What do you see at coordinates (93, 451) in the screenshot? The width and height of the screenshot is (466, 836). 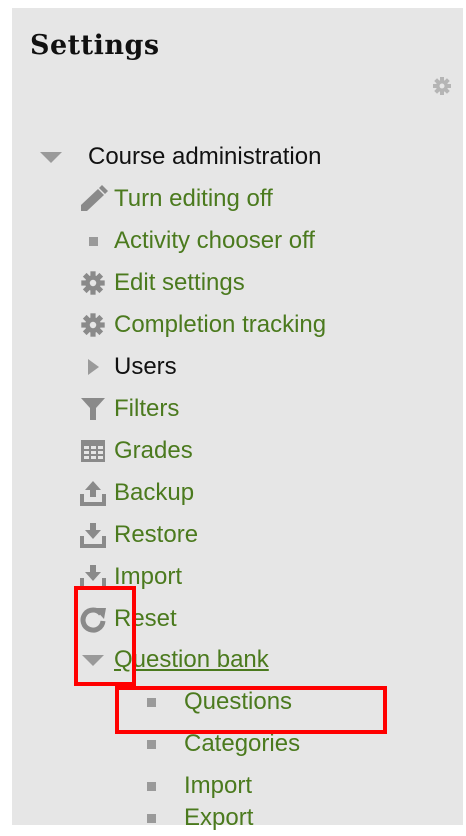 I see `grades-table-icon` at bounding box center [93, 451].